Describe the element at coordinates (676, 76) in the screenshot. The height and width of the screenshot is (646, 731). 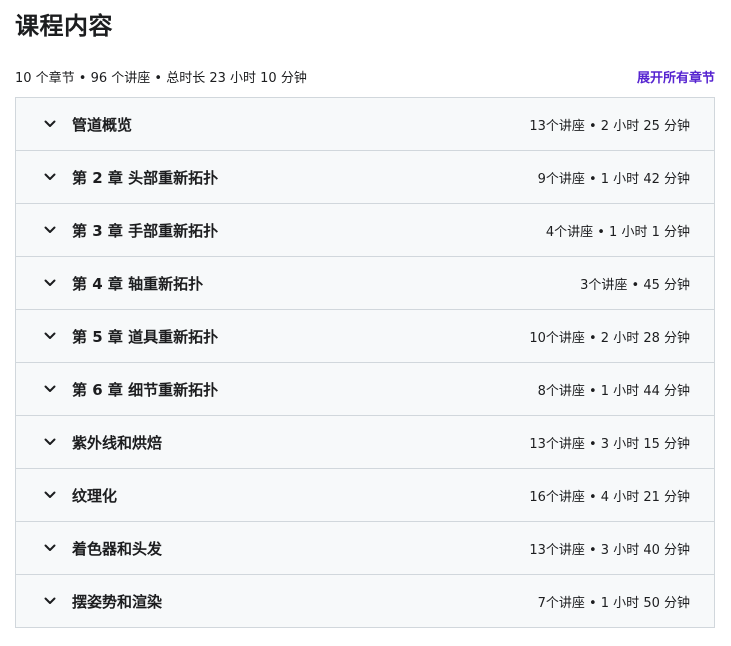
I see `expand-all-sections-button: 展开所有章节` at that location.